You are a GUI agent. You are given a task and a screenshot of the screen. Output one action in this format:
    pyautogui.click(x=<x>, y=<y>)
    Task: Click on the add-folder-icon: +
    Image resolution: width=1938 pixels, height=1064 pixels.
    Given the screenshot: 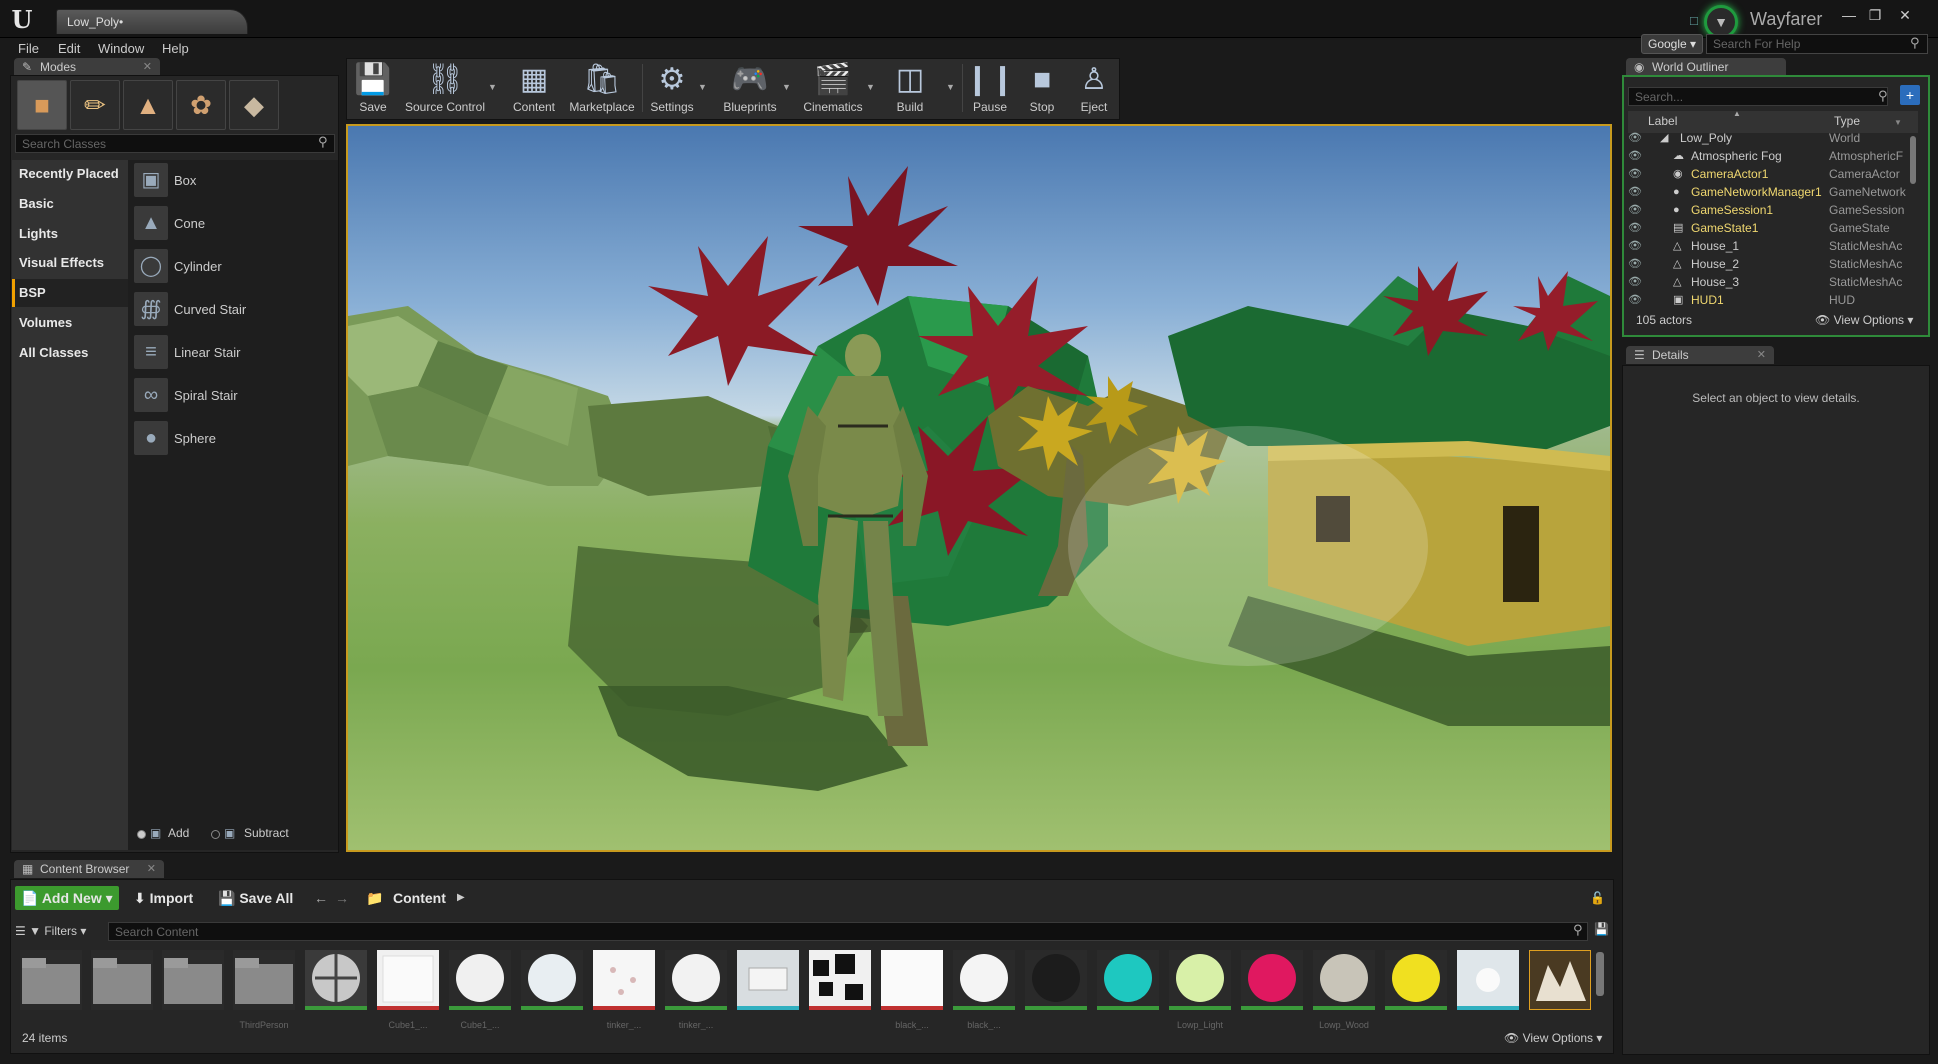 What is the action you would take?
    pyautogui.click(x=1910, y=95)
    